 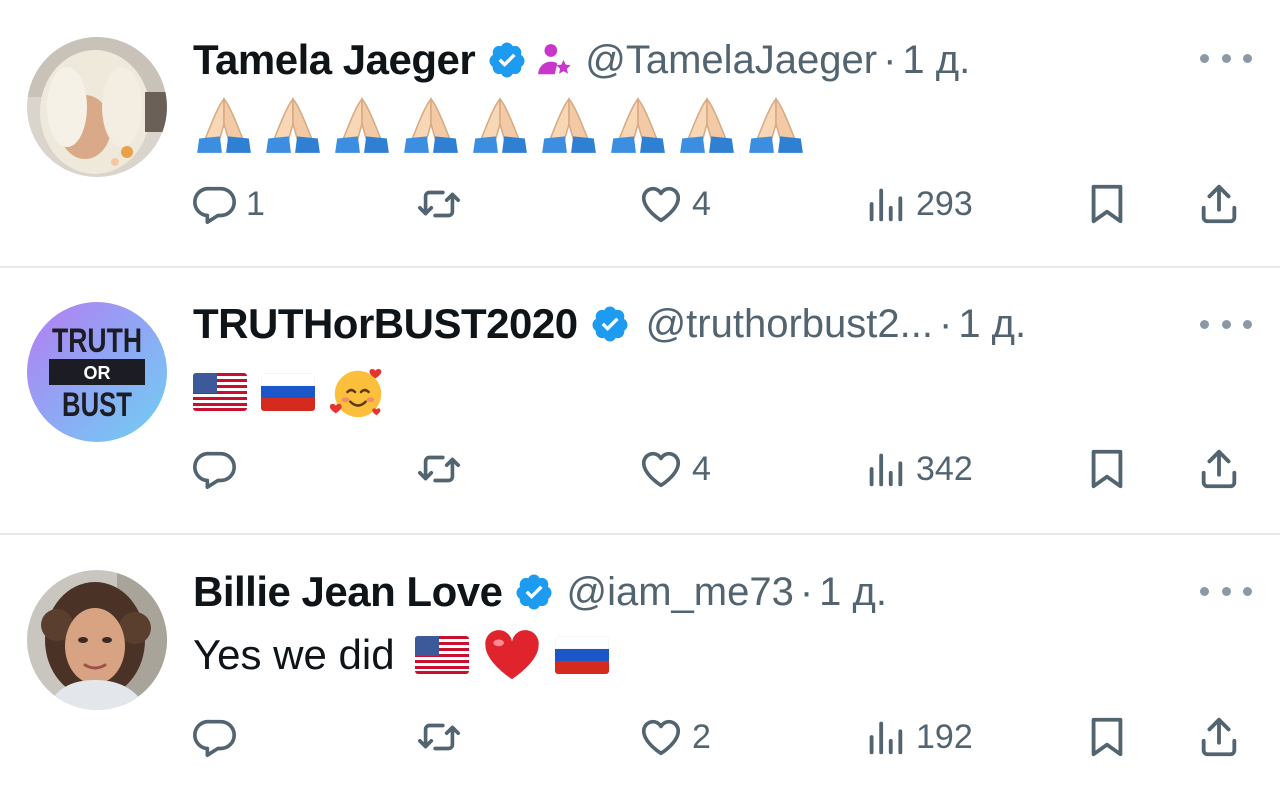 I want to click on author-name: Billie Jean Love, so click(x=348, y=592).